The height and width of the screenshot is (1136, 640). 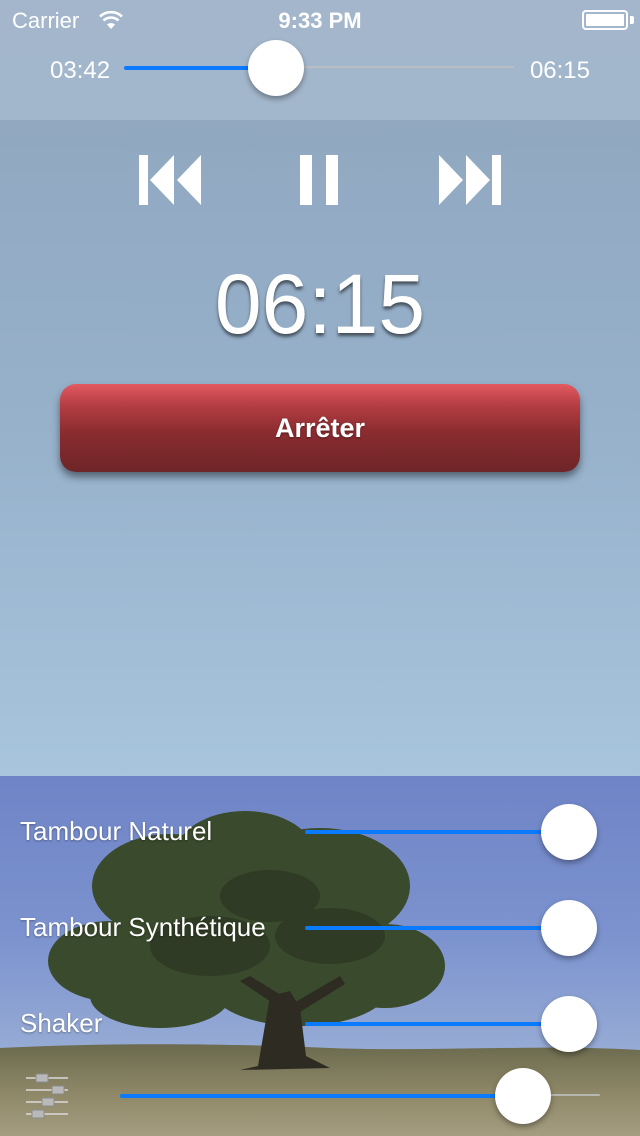 I want to click on equalizer-icon, so click(x=47, y=1098).